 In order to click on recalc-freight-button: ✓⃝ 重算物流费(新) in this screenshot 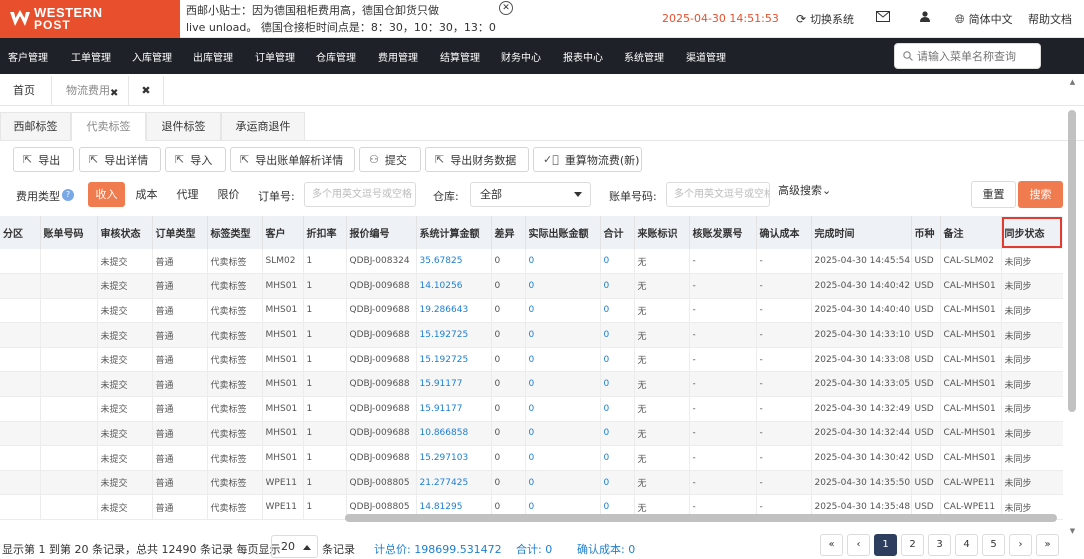, I will do `click(587, 159)`.